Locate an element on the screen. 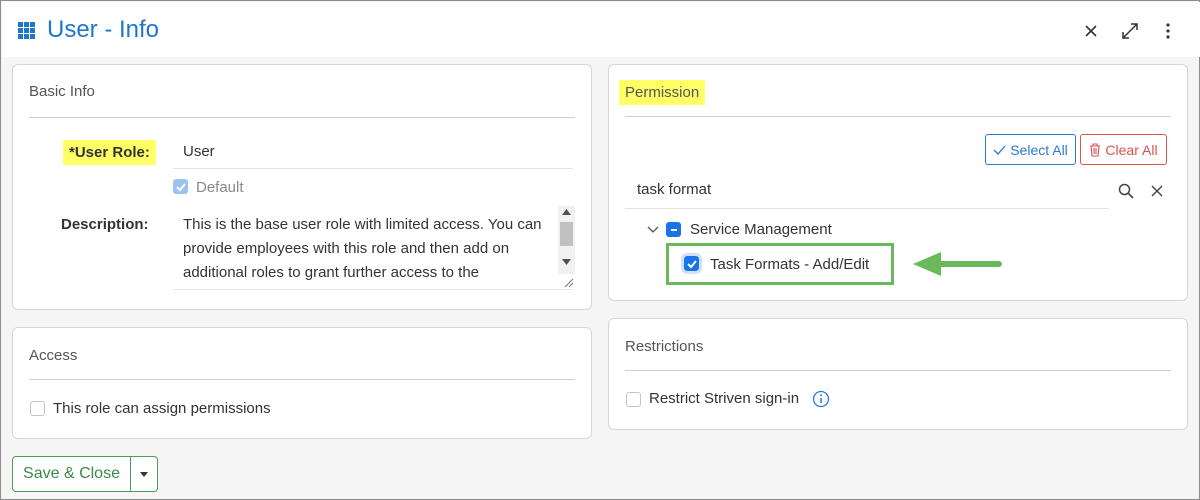 The width and height of the screenshot is (1200, 500). description-underline is located at coordinates (373, 289).